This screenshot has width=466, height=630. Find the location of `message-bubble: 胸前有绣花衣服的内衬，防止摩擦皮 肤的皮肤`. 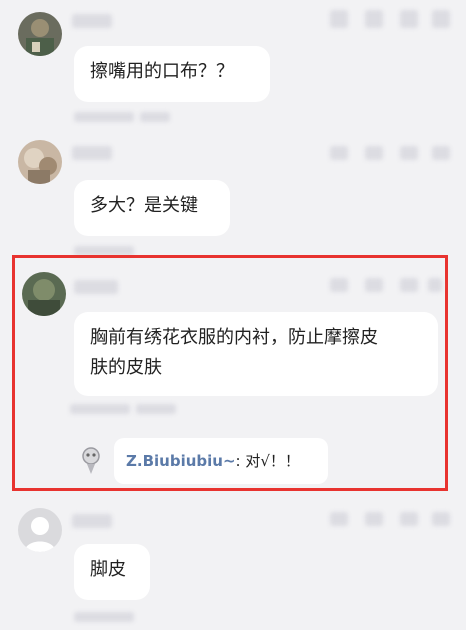

message-bubble: 胸前有绣花衣服的内衬，防止摩擦皮 肤的皮肤 is located at coordinates (256, 354).